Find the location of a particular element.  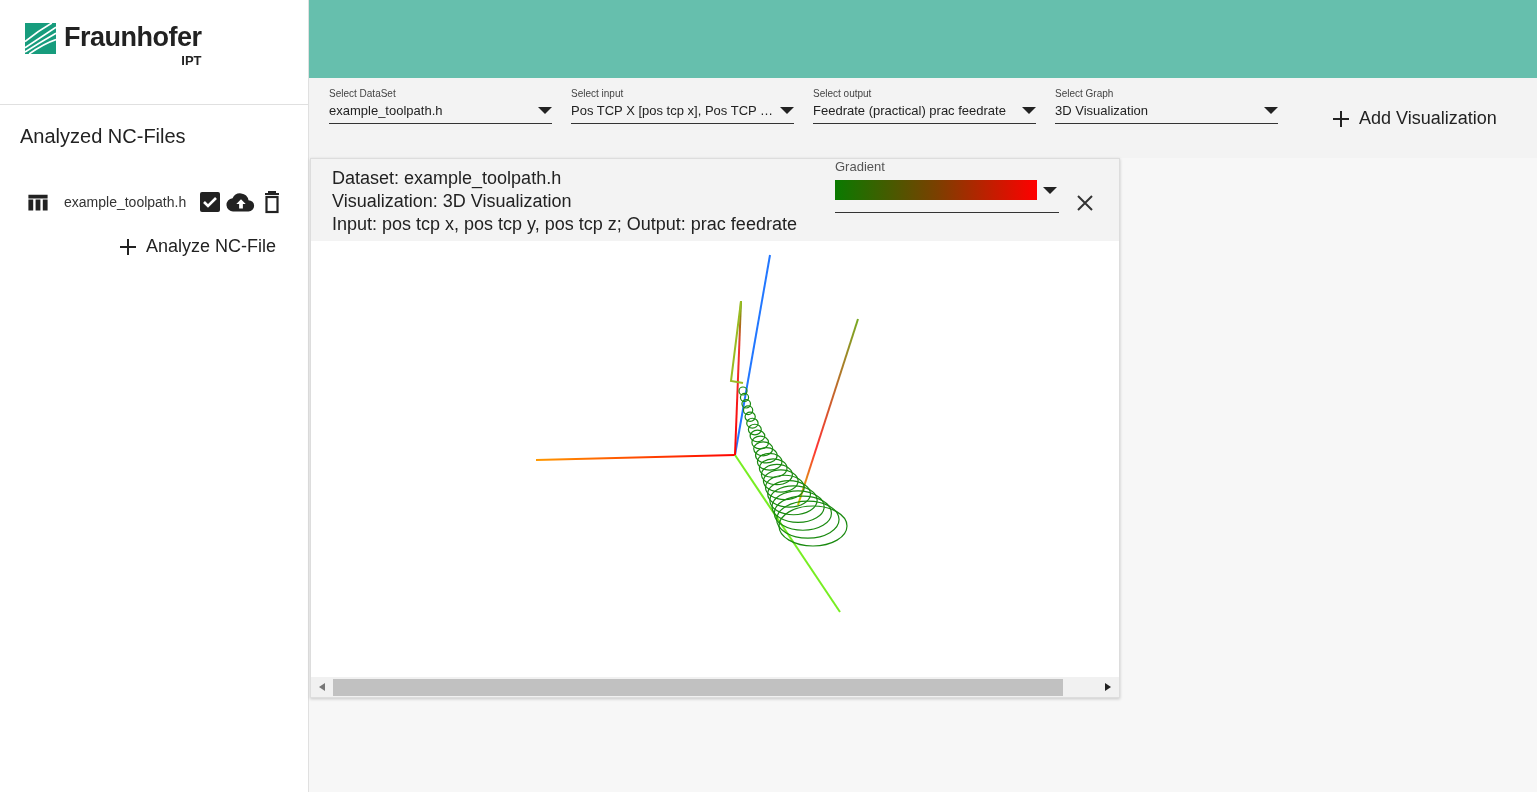

card-info-text: Input: pos tcp x, pos tcp y, pos tcp z; Output: prac feedrate is located at coordinates (565, 224).